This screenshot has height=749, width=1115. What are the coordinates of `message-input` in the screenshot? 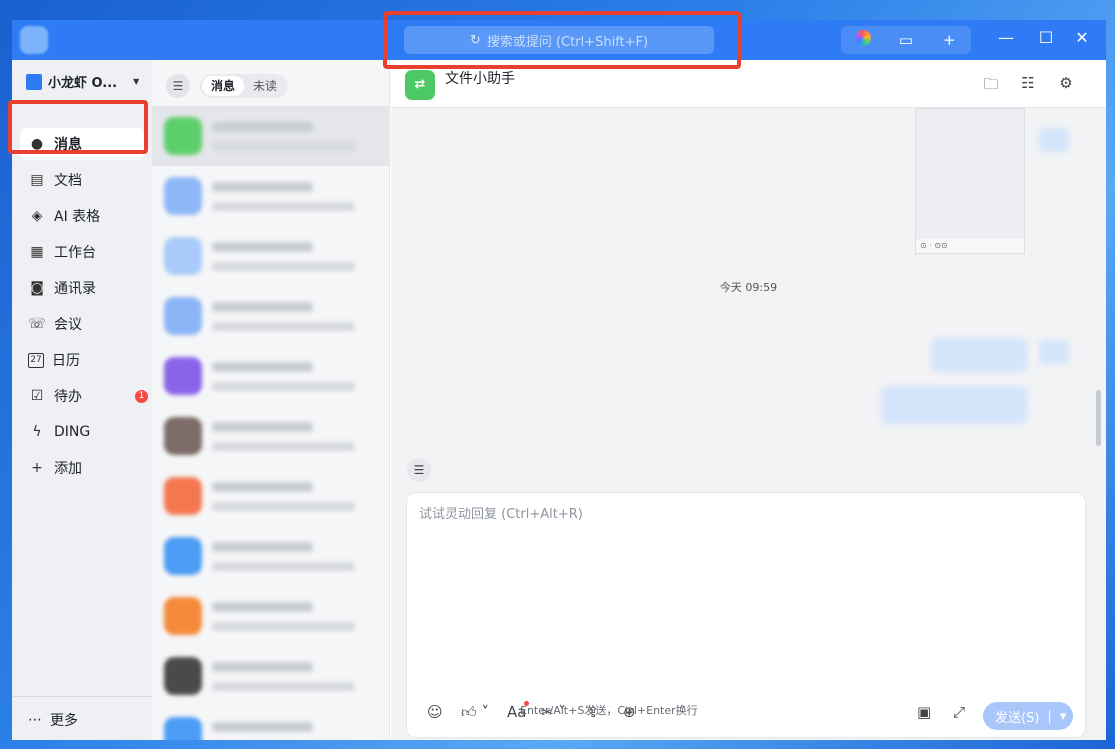 It's located at (744, 578).